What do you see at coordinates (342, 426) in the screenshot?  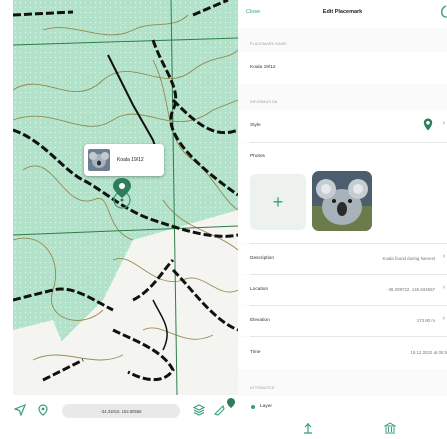 I see `tab-bar` at bounding box center [342, 426].